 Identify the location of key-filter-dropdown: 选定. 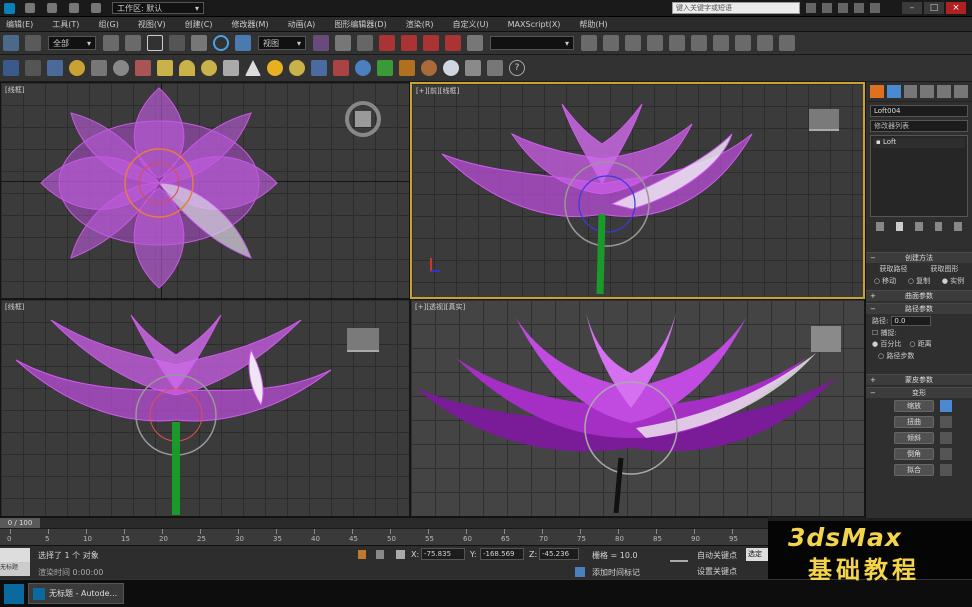
(757, 554).